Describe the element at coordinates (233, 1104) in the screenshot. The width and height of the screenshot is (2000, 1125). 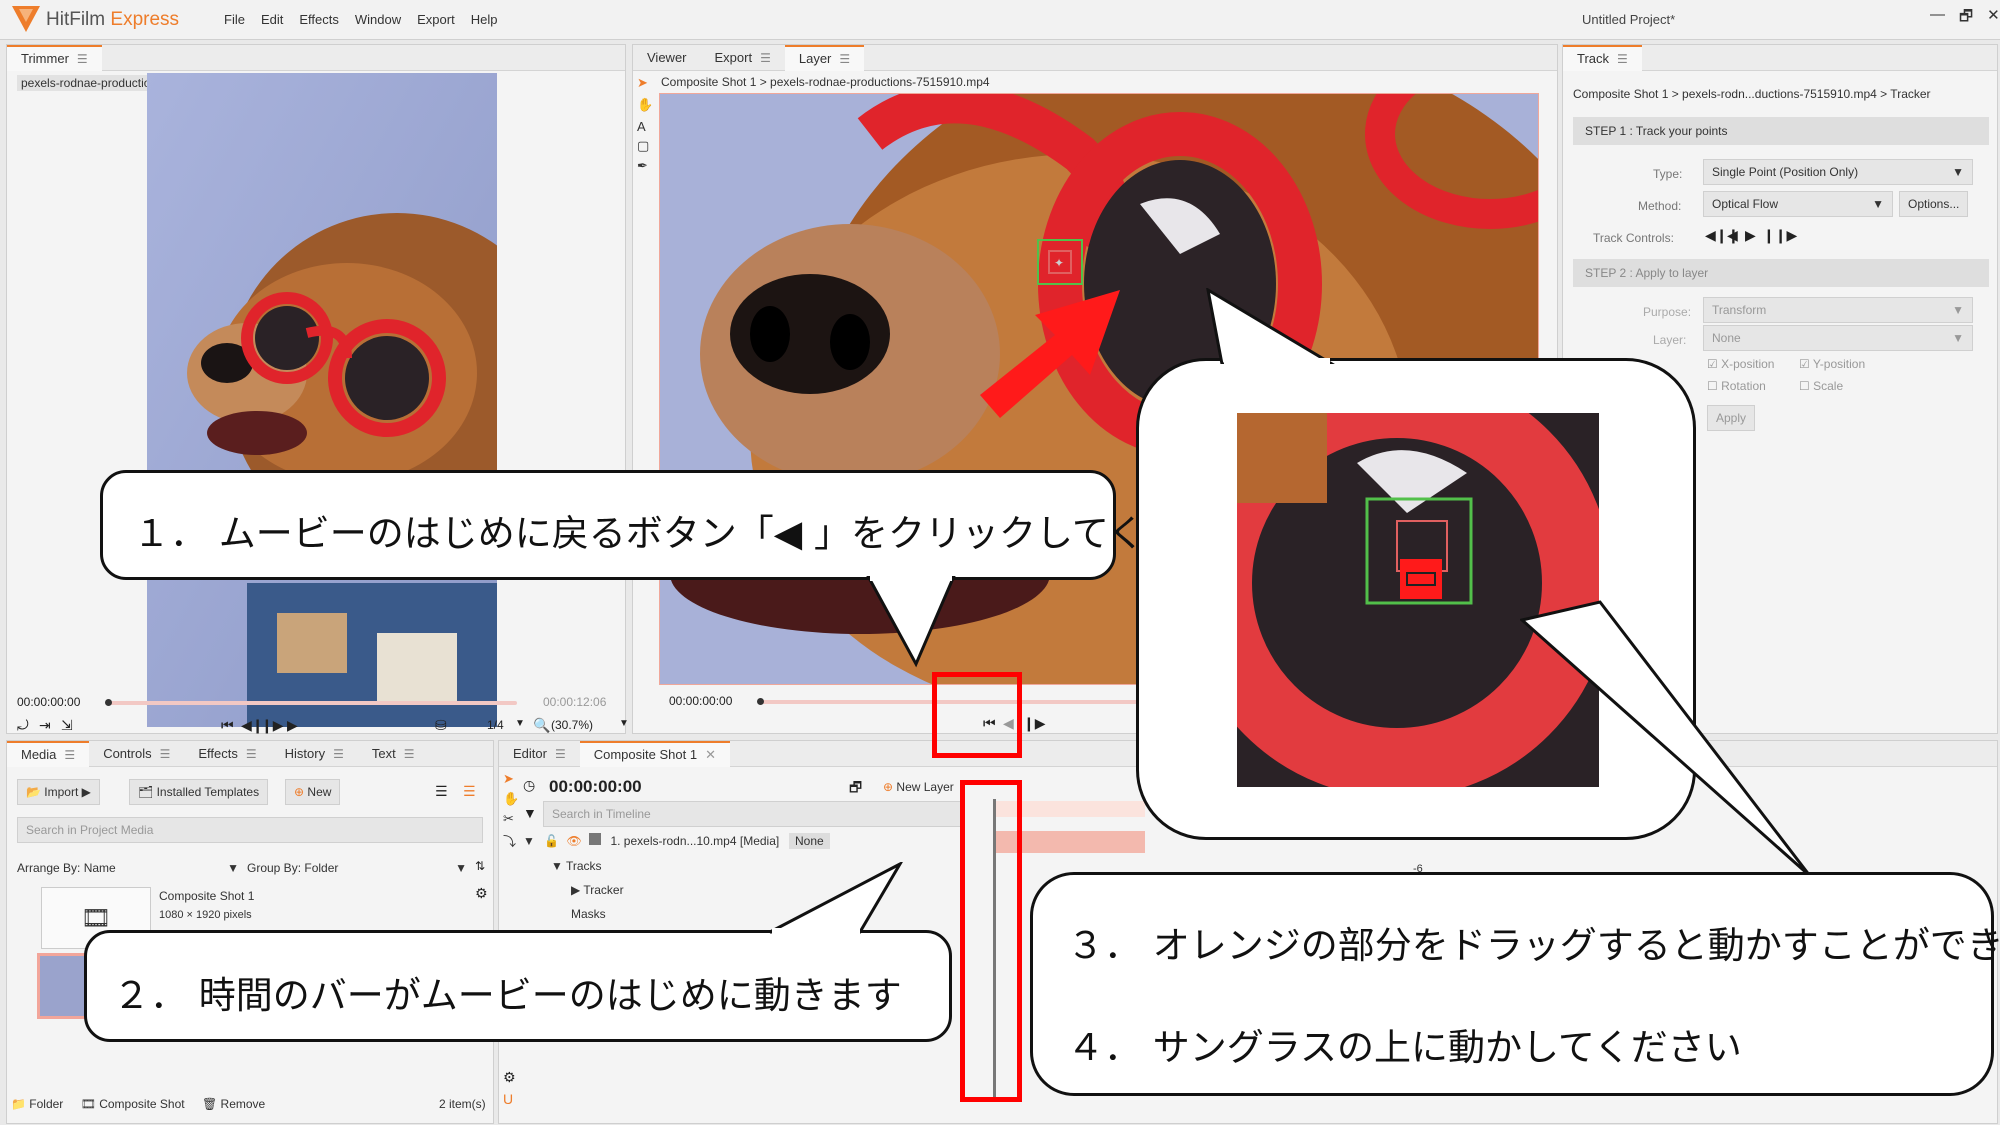
I see `remove-button: 🗑 Remove` at that location.